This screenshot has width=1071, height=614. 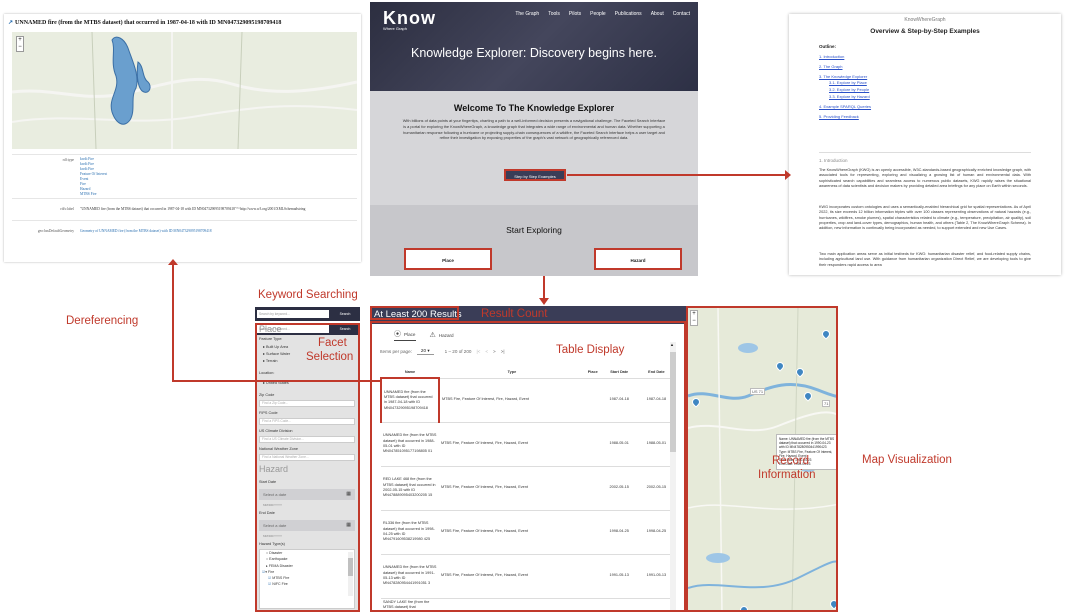 What do you see at coordinates (307, 584) in the screenshot?
I see `hazard-type-item: ☑ NIFC Fire` at bounding box center [307, 584].